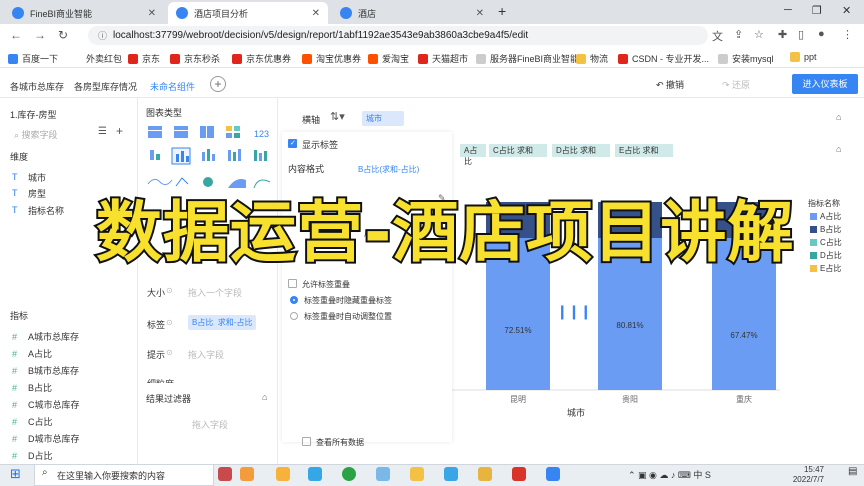 The image size is (864, 486). I want to click on bookmark-item: 京东优惠券, so click(261, 58).